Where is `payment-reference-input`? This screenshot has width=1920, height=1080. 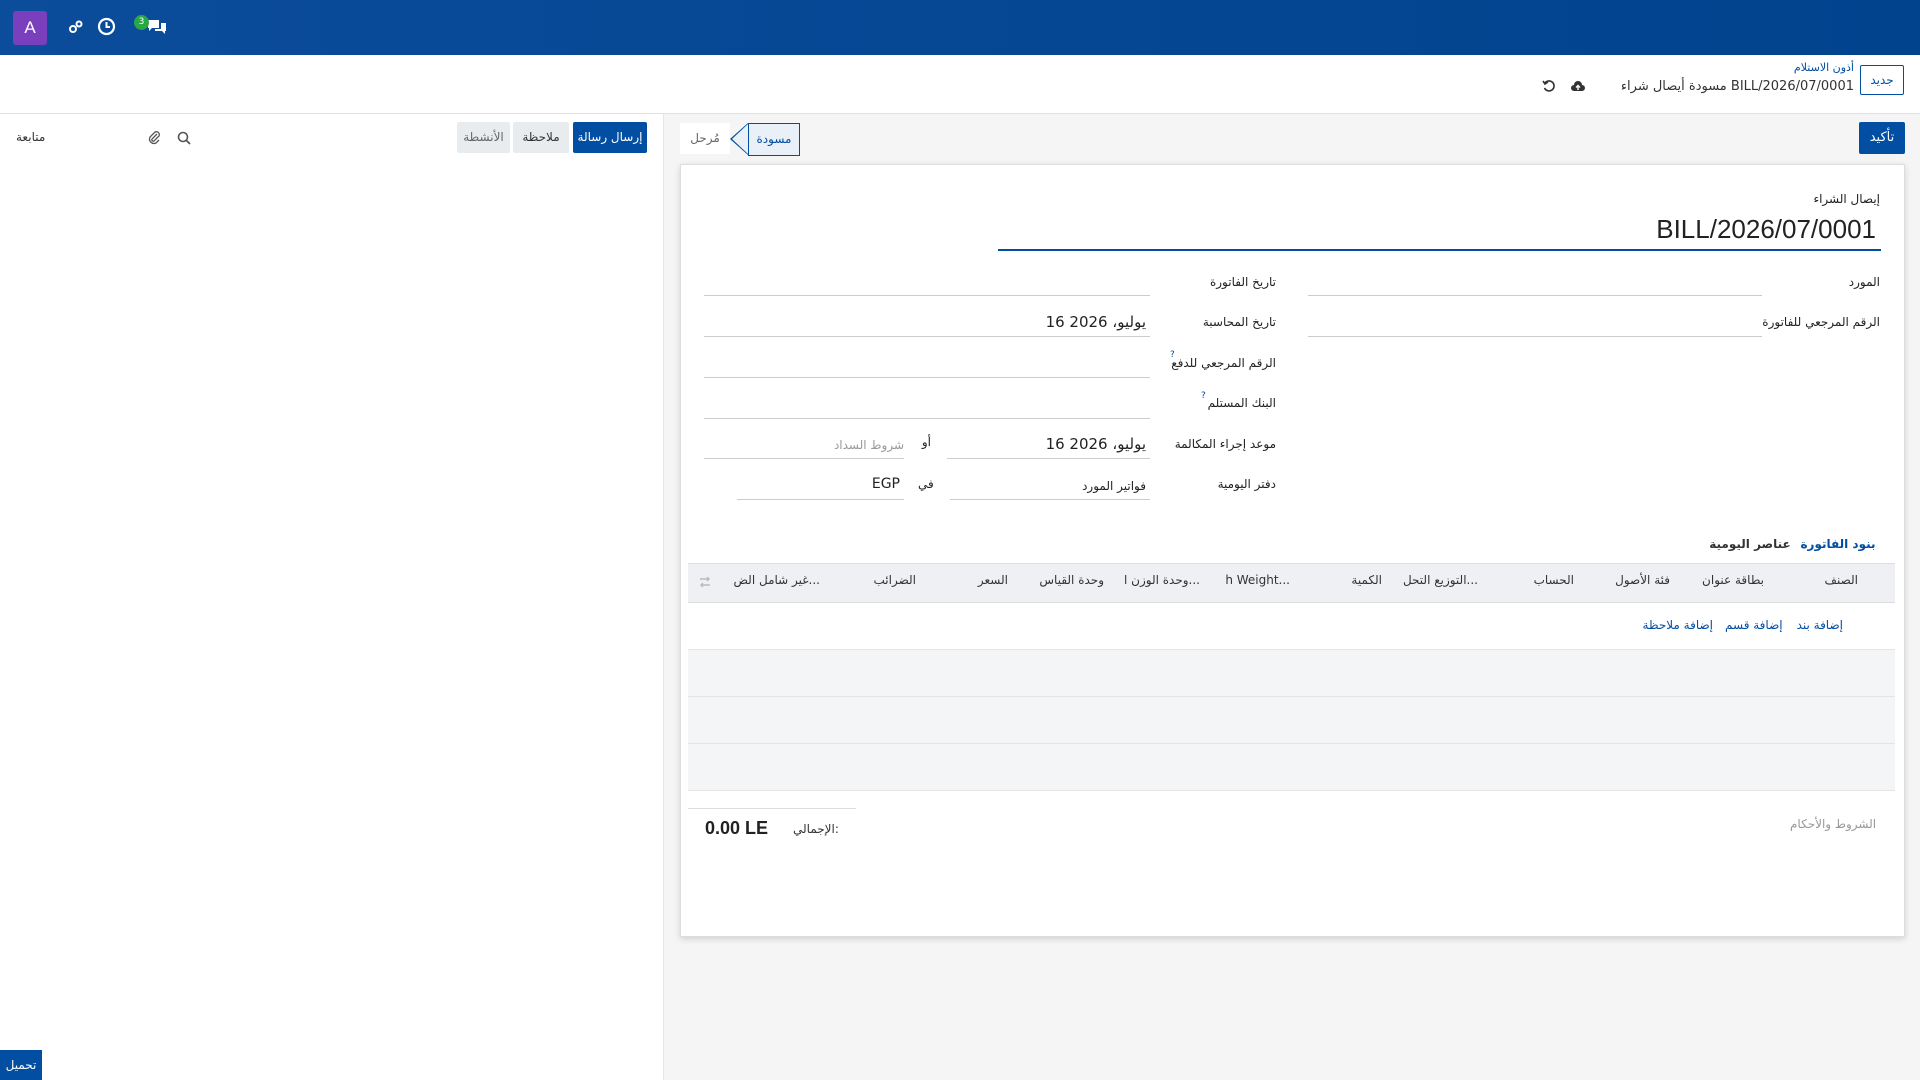
payment-reference-input is located at coordinates (927, 377).